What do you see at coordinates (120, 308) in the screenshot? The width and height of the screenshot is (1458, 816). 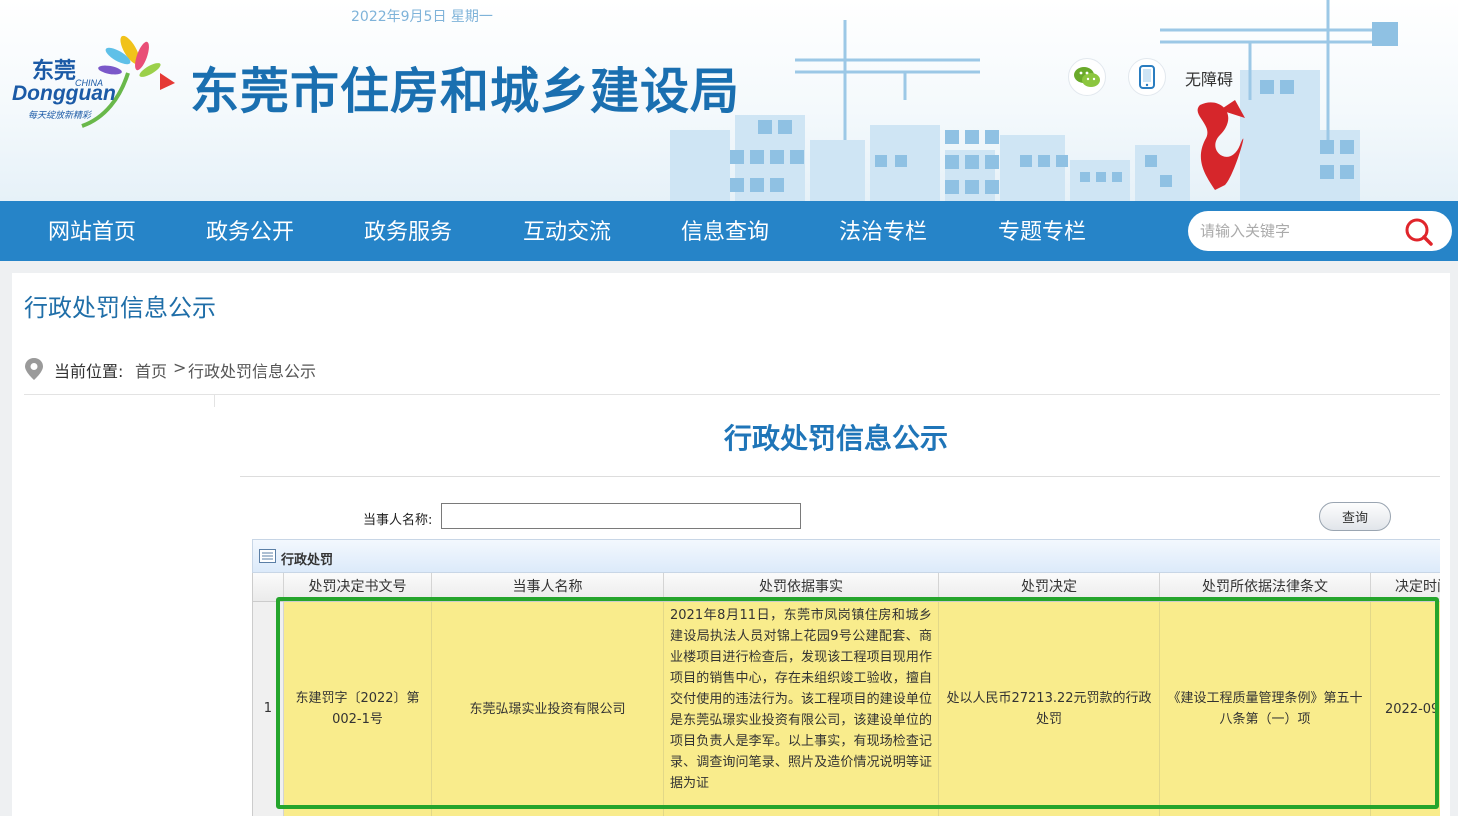 I see `page-title: 行政处罚信息公示` at bounding box center [120, 308].